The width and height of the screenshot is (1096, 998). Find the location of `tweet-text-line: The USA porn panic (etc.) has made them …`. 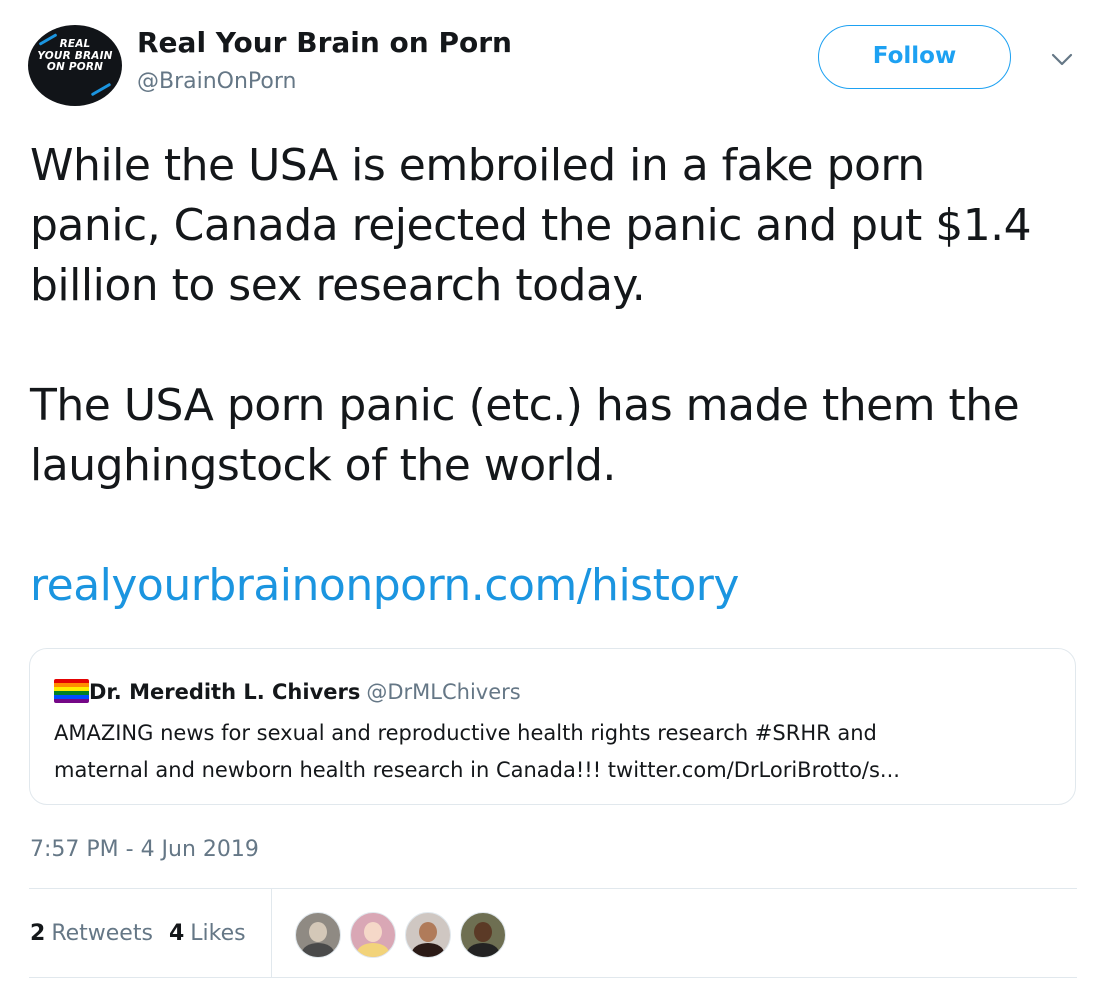

tweet-text-line: The USA porn panic (etc.) has made them … is located at coordinates (525, 405).